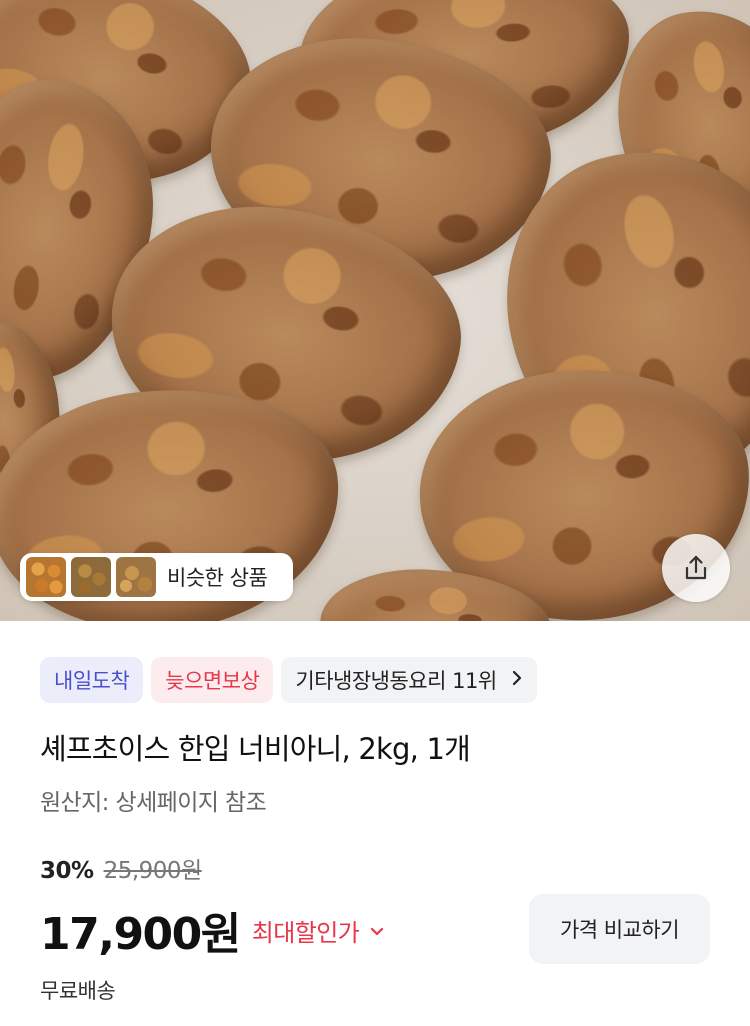  I want to click on similar-products-button: 비슷한 상품, so click(156, 577).